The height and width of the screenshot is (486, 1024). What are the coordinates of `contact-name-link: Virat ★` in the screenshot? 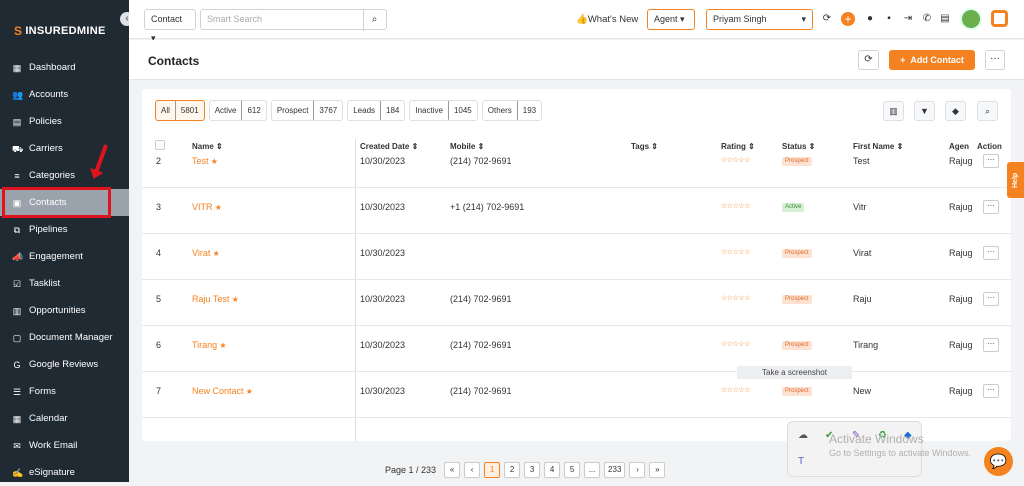 It's located at (206, 253).